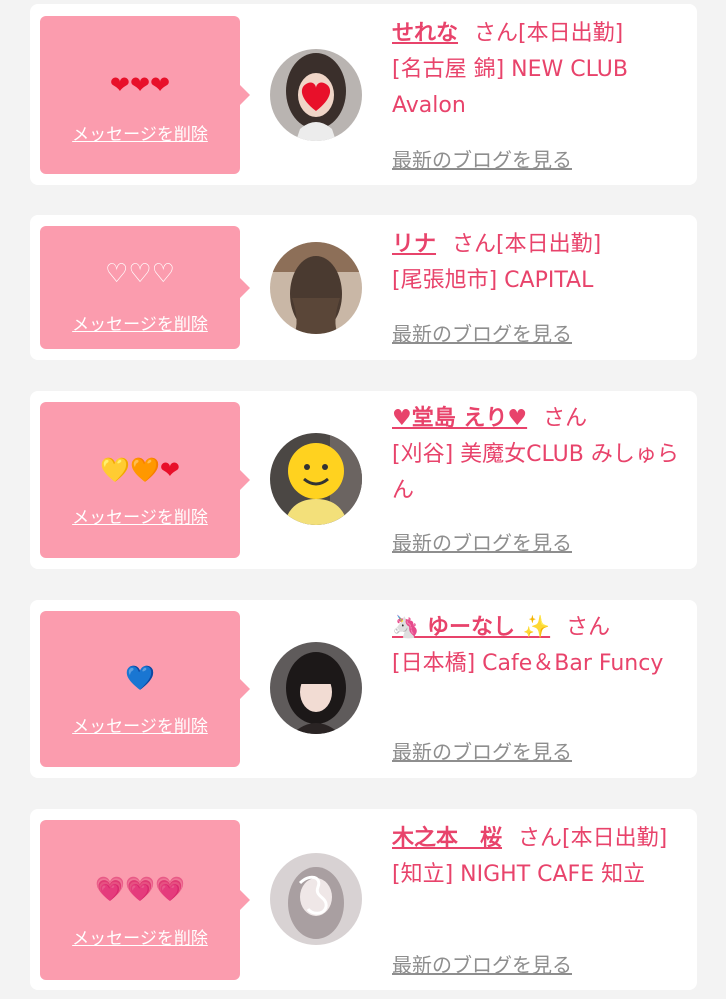 The width and height of the screenshot is (726, 999). I want to click on heart-panel: 💗💗💗 メッセージを削除, so click(145, 900).